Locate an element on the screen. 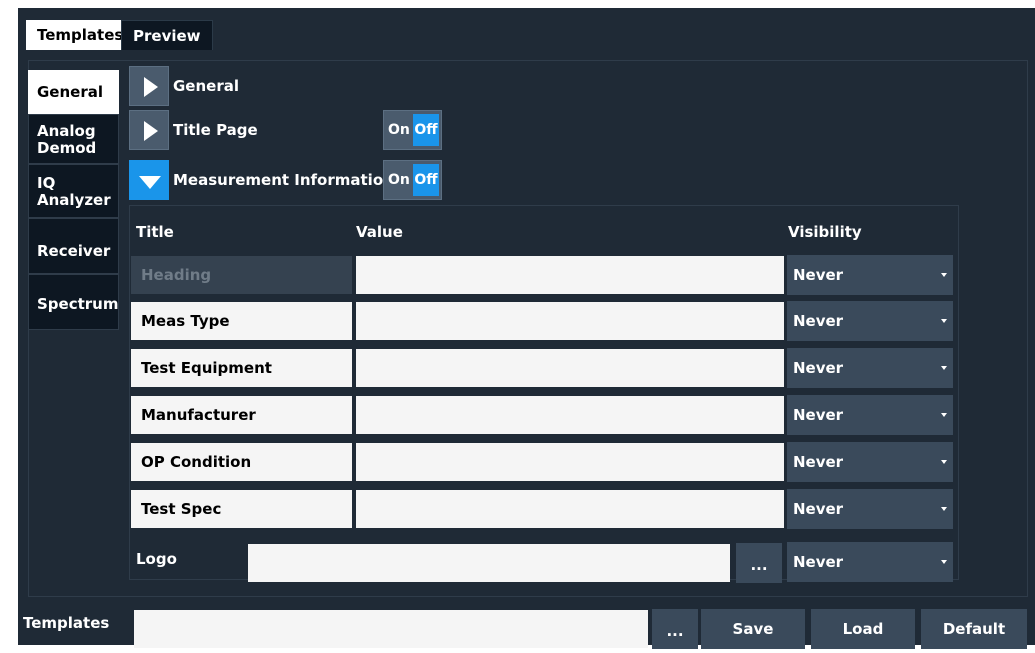 The image size is (1035, 653). visibility-dropdown-op-condition: Never is located at coordinates (870, 462).